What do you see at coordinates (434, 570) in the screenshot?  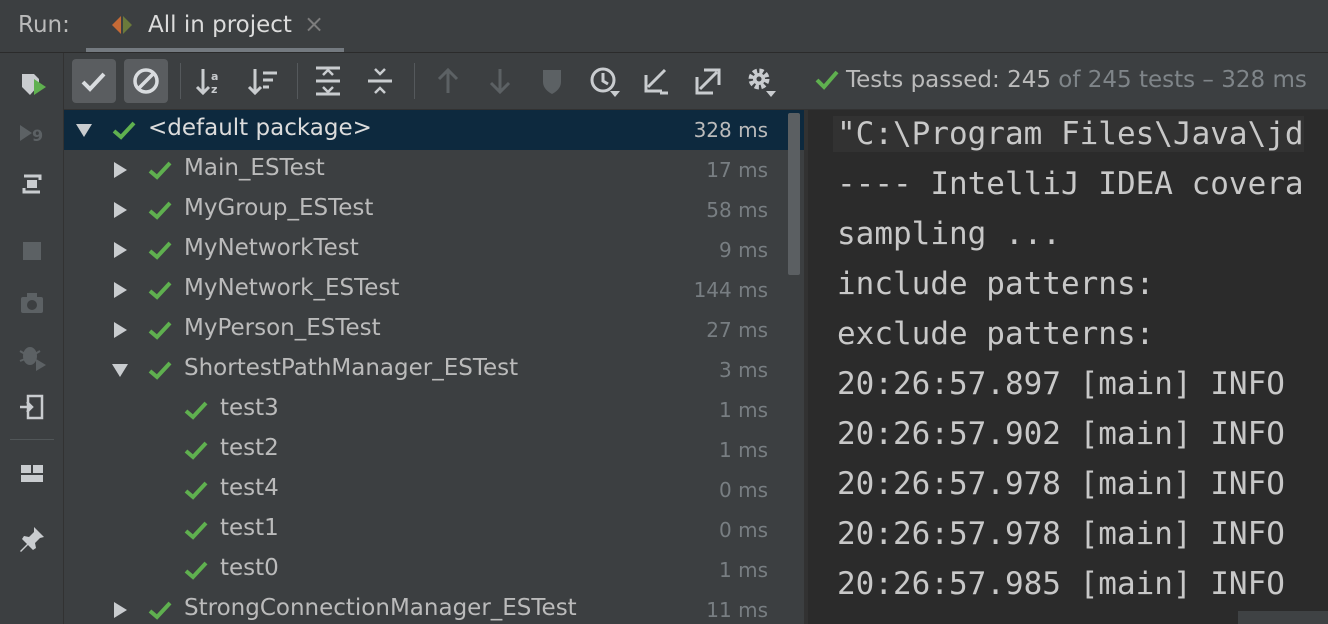 I see `test-method-row: test0 1 ms` at bounding box center [434, 570].